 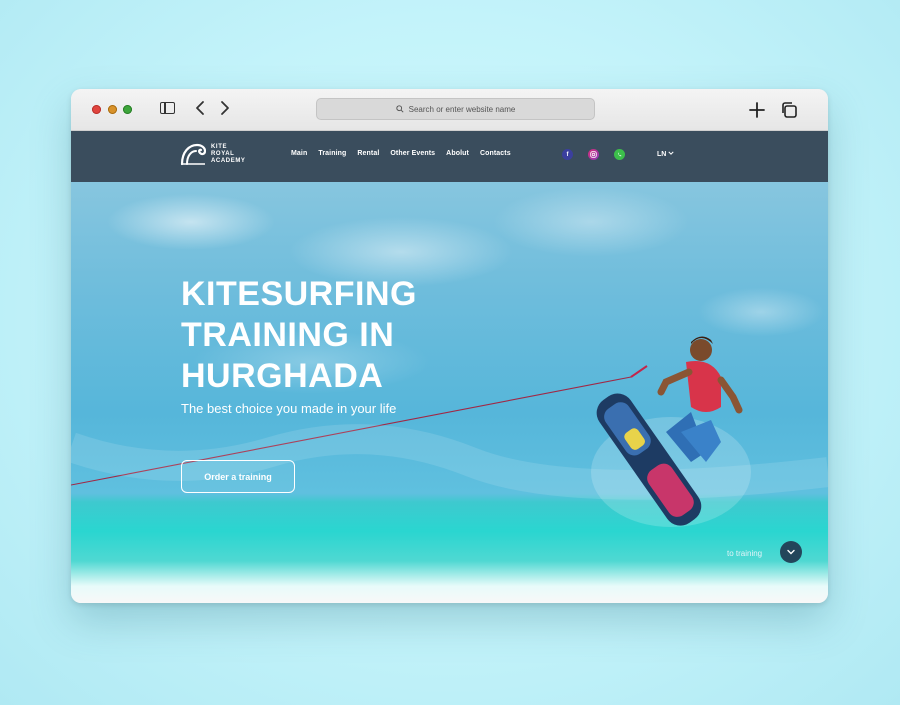 I want to click on social-links: f, so click(x=593, y=154).